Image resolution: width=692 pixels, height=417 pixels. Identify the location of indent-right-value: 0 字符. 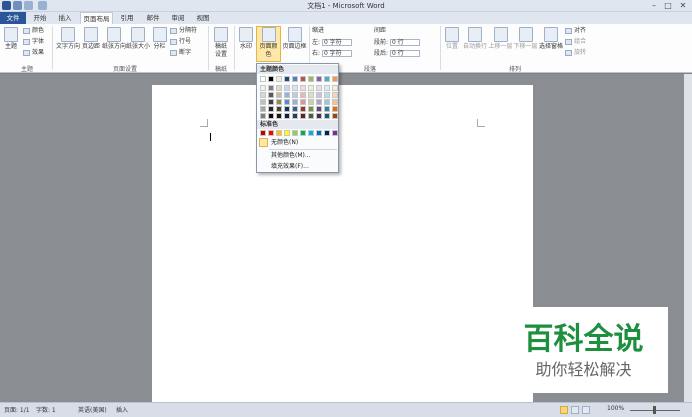
(336, 53).